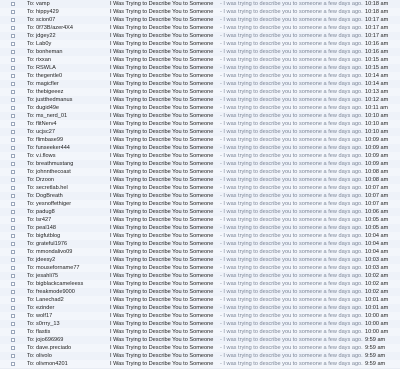  Describe the element at coordinates (377, 52) in the screenshot. I see `timestamp: 10:16 am` at that location.